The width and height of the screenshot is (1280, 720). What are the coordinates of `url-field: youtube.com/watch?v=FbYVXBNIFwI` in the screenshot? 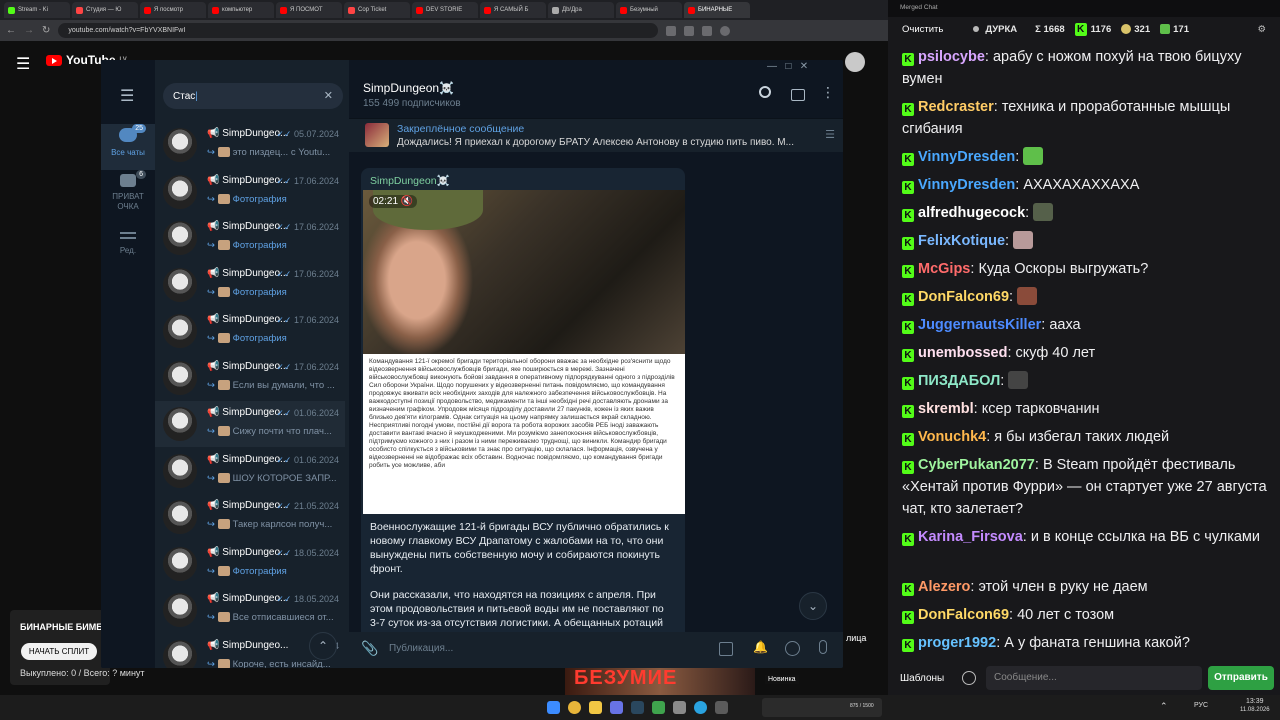 It's located at (358, 30).